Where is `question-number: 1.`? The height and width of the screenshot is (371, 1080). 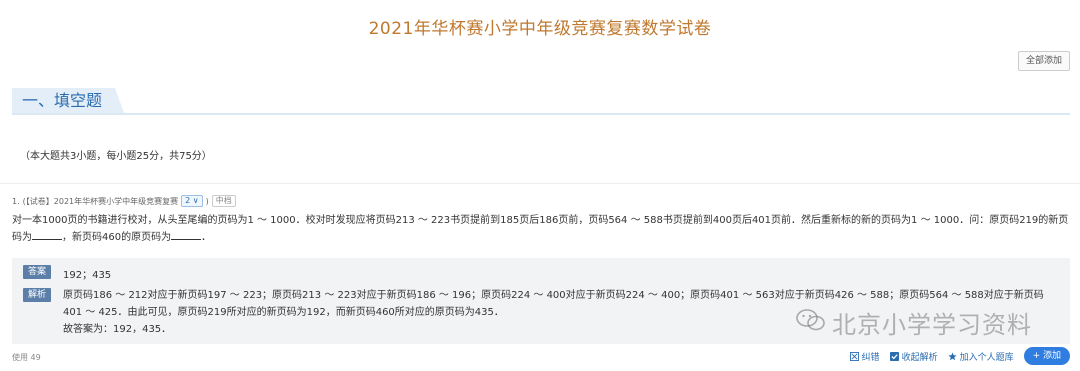
question-number: 1. is located at coordinates (16, 201).